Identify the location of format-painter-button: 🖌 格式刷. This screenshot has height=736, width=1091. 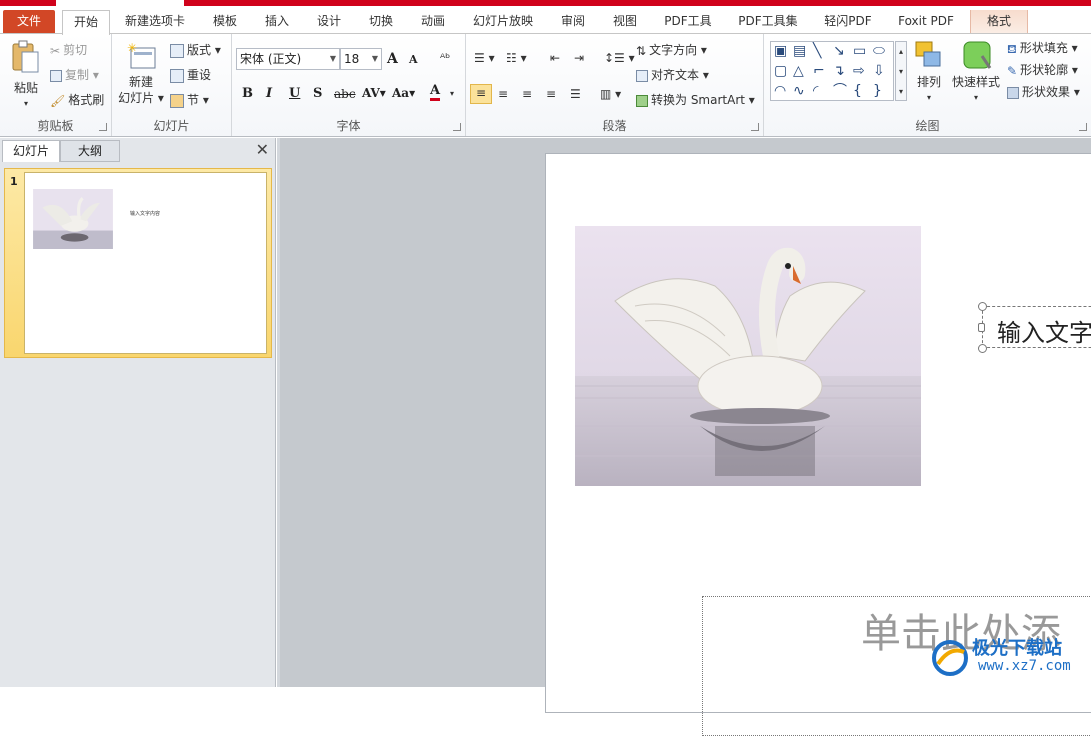
(77, 100).